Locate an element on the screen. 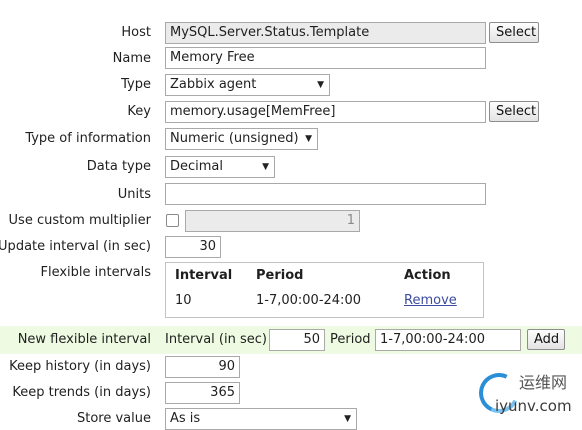 This screenshot has height=430, width=582. keep-history-input: 90 is located at coordinates (202, 367).